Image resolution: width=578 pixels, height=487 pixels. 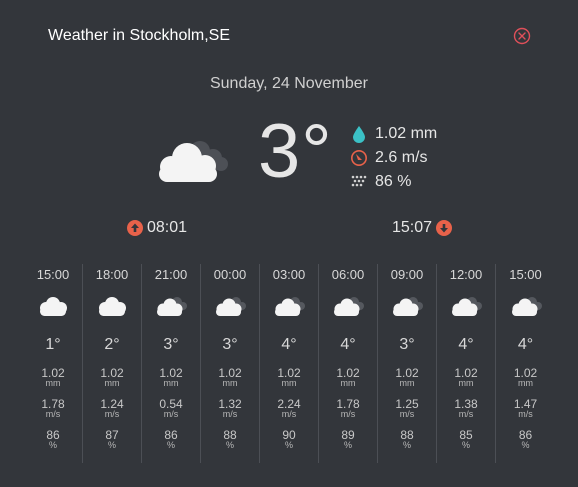 What do you see at coordinates (401, 157) in the screenshot?
I see `wind-value: 2.6 m/s` at bounding box center [401, 157].